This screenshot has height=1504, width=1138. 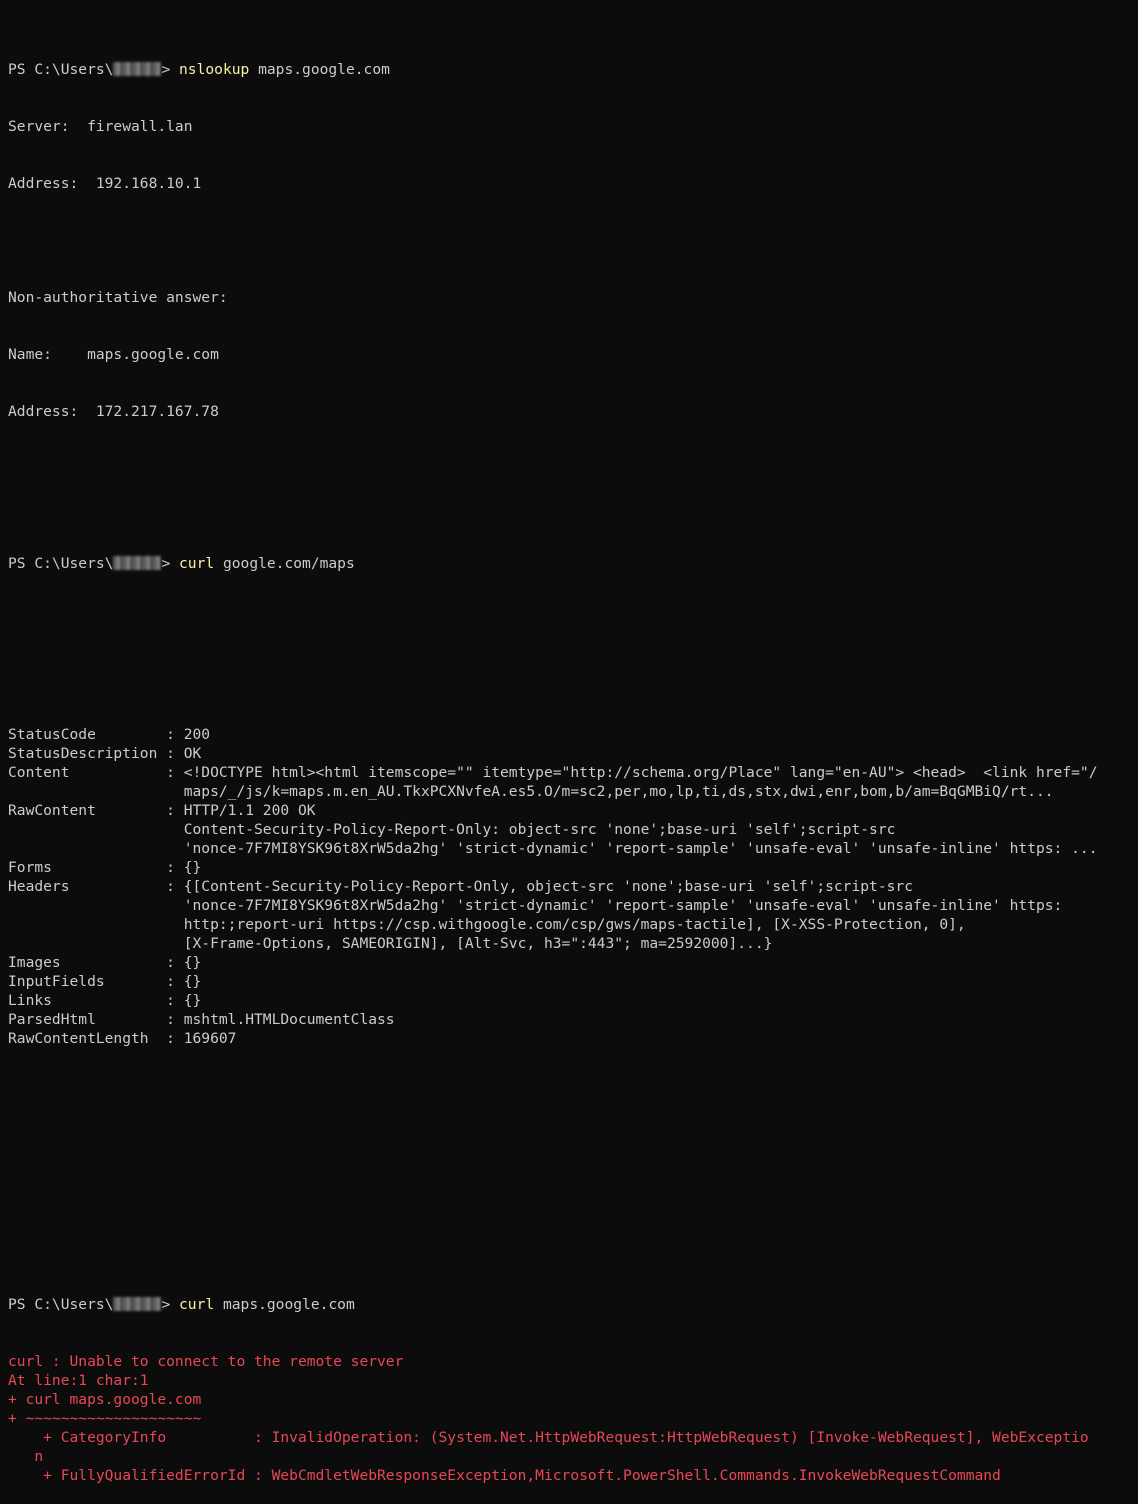 I want to click on output-line: StatusCode : 200, so click(x=109, y=734).